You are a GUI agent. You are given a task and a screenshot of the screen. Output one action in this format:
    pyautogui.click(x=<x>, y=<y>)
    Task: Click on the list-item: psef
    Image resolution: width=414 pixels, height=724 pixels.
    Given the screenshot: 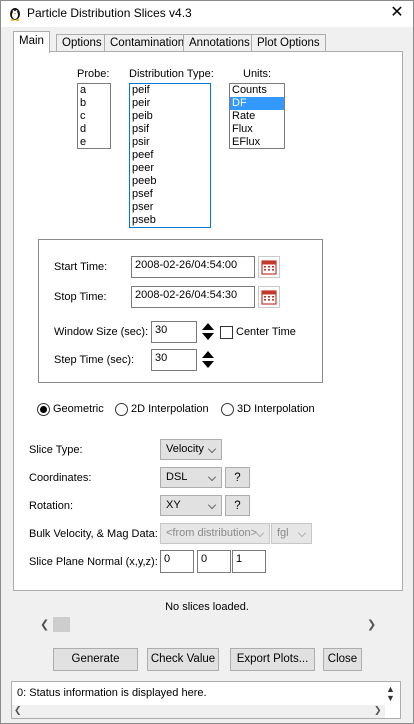 What is the action you would take?
    pyautogui.click(x=170, y=194)
    